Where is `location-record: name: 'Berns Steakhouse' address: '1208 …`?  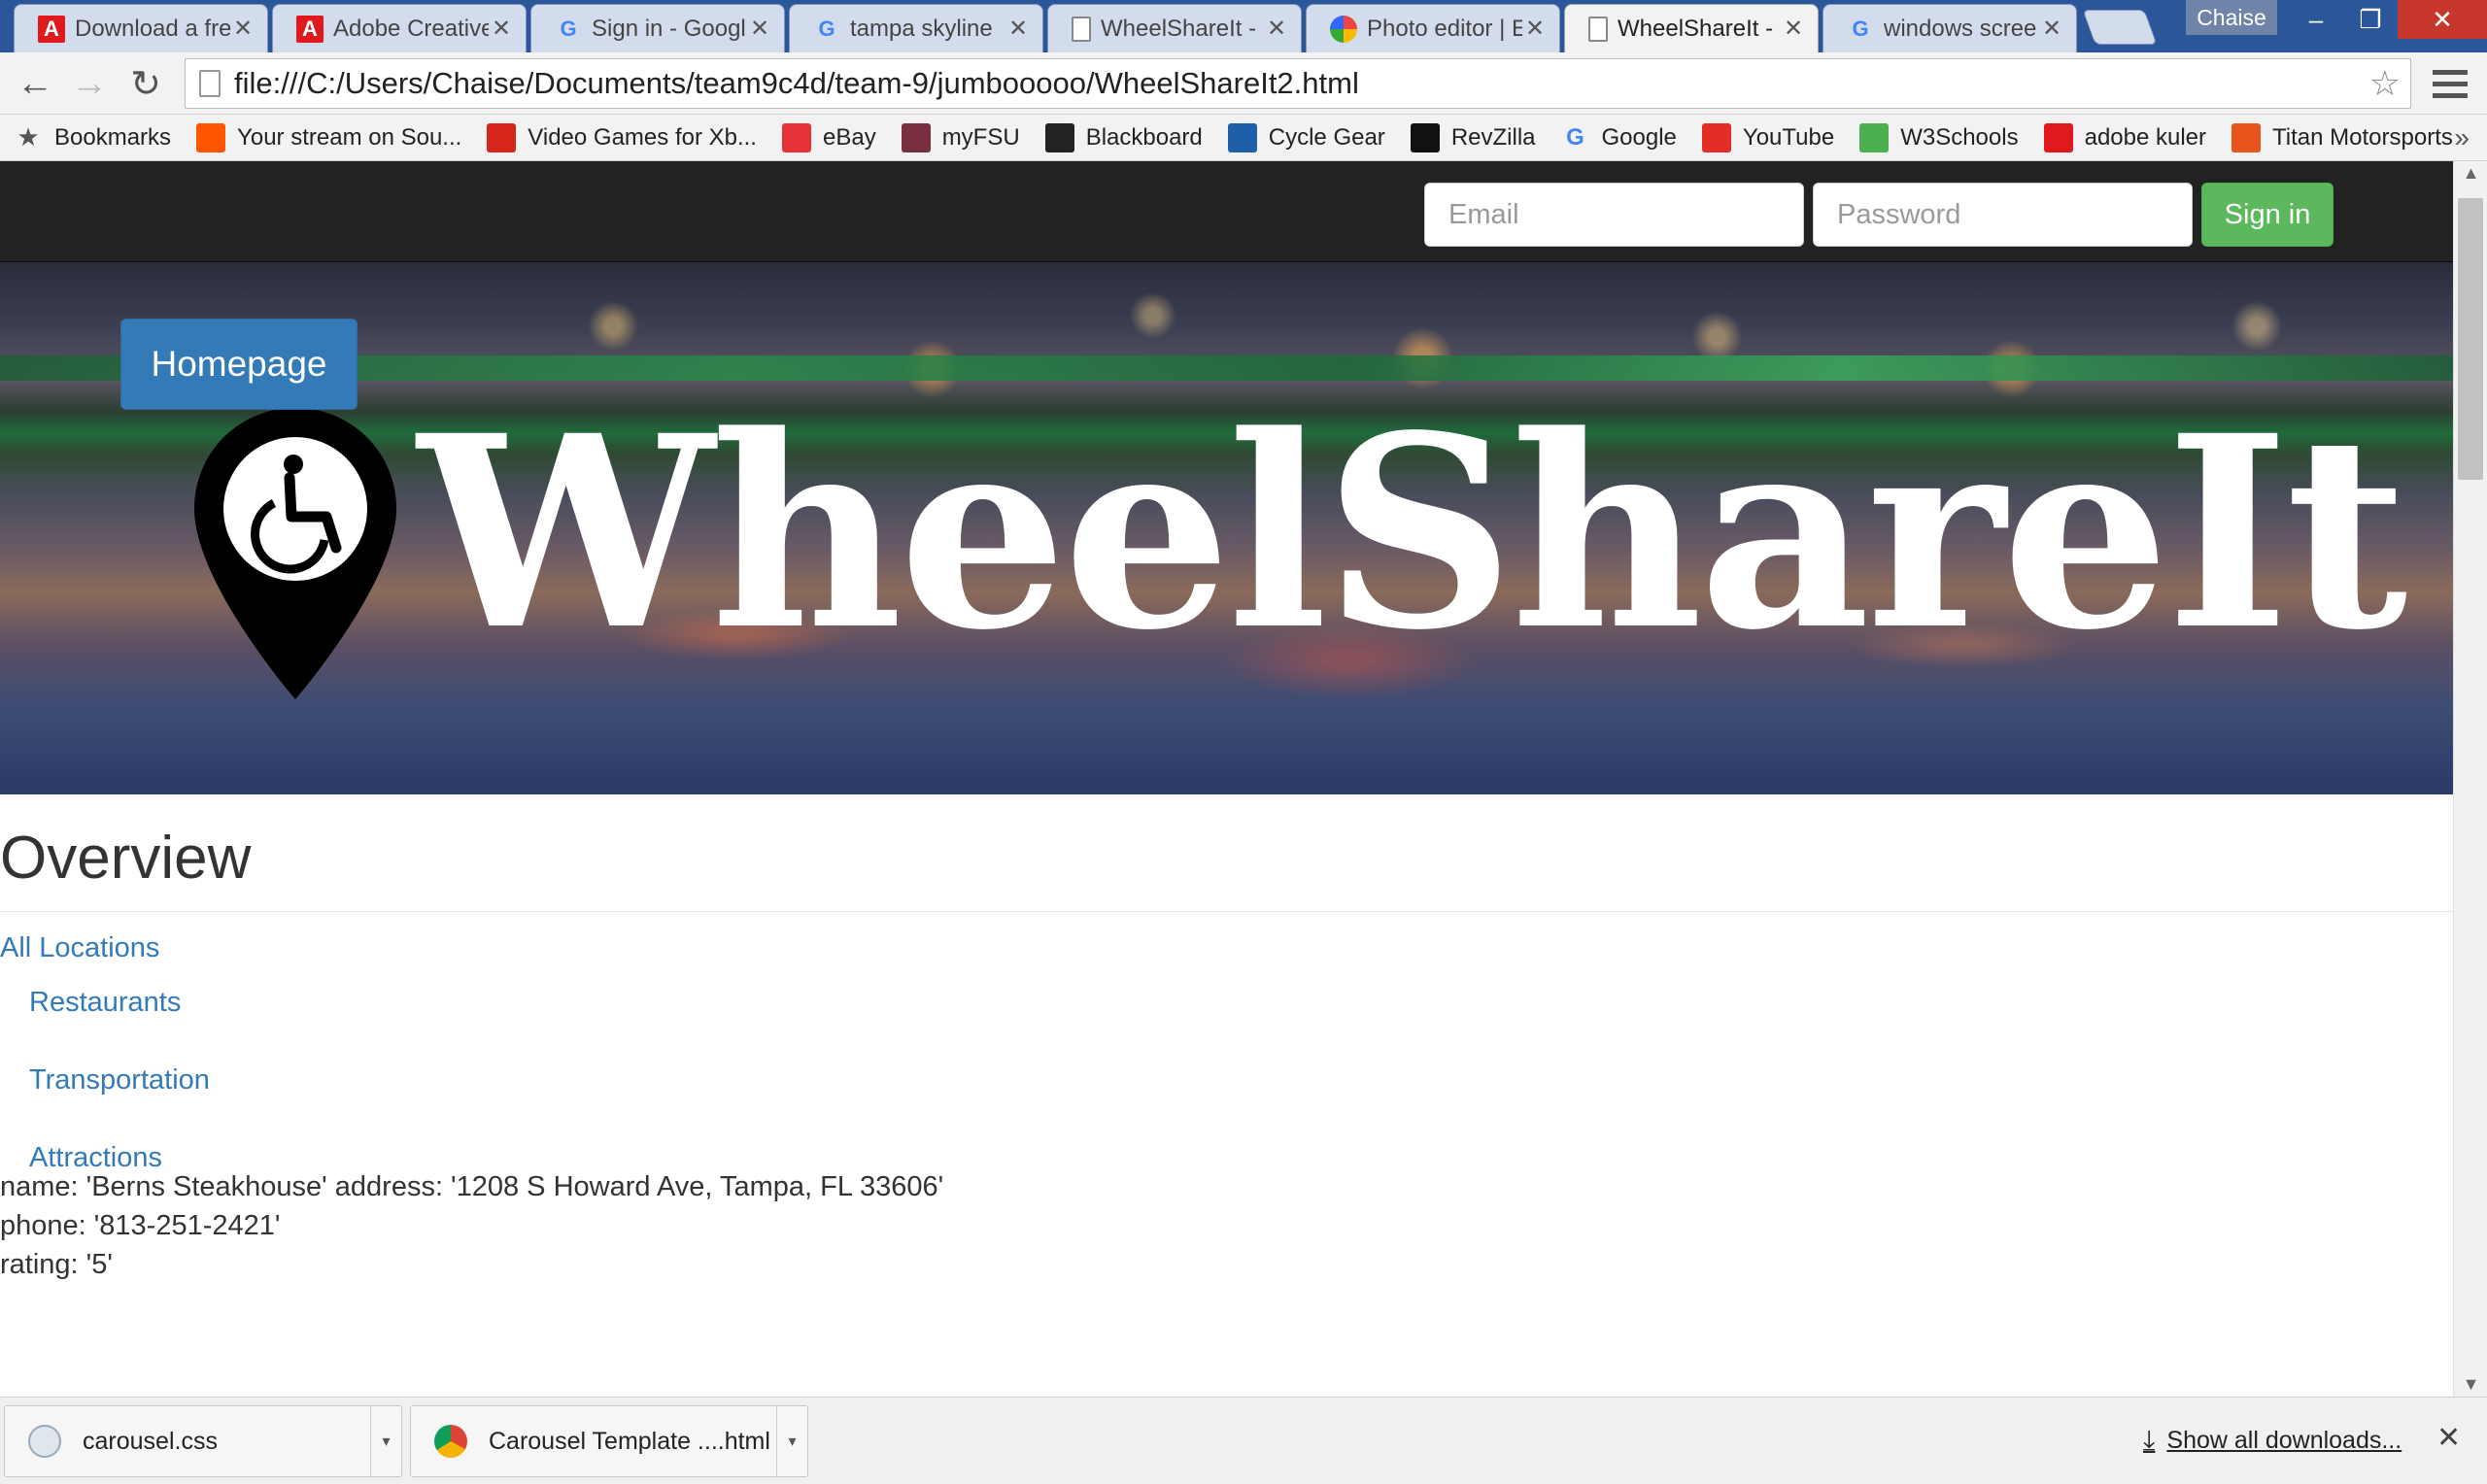 location-record: name: 'Berns Steakhouse' address: '1208 … is located at coordinates (471, 1225).